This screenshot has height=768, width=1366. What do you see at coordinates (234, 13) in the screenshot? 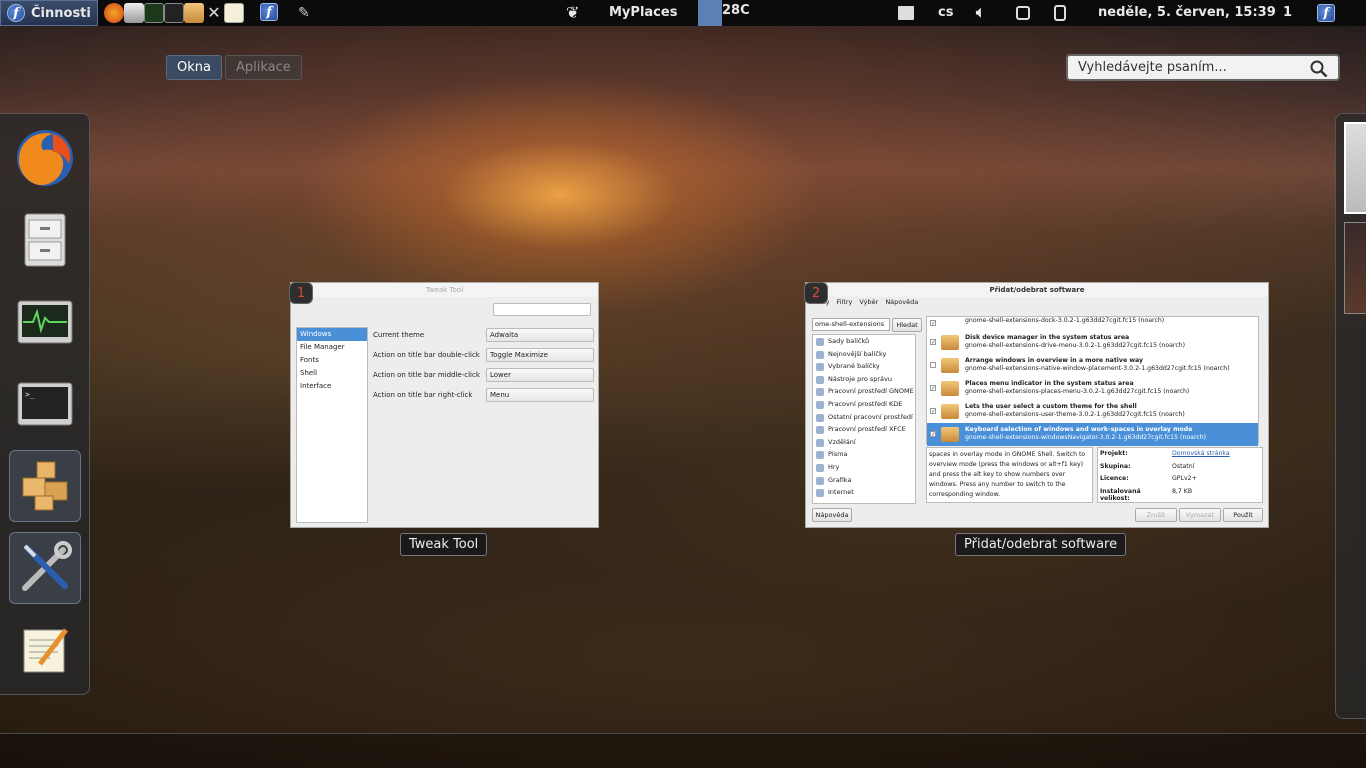
I see `text-editor-launcher-icon` at bounding box center [234, 13].